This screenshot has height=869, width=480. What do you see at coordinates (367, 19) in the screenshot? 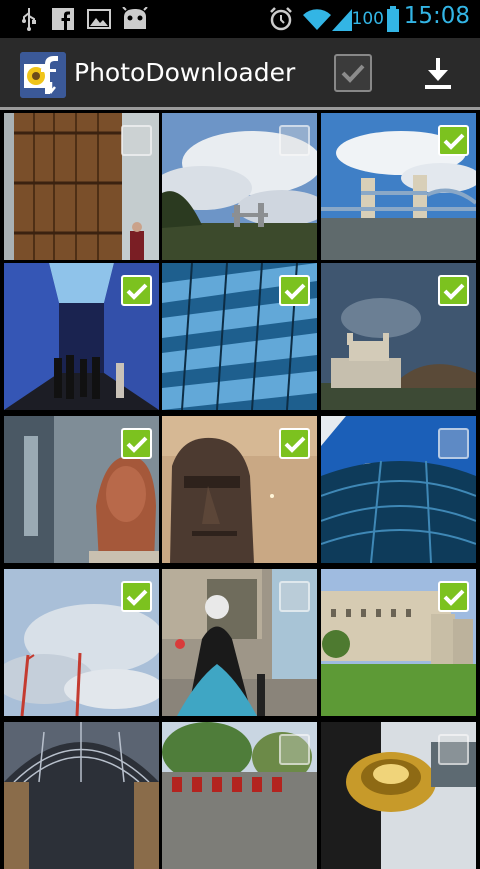
I see `battery-level: 100` at bounding box center [367, 19].